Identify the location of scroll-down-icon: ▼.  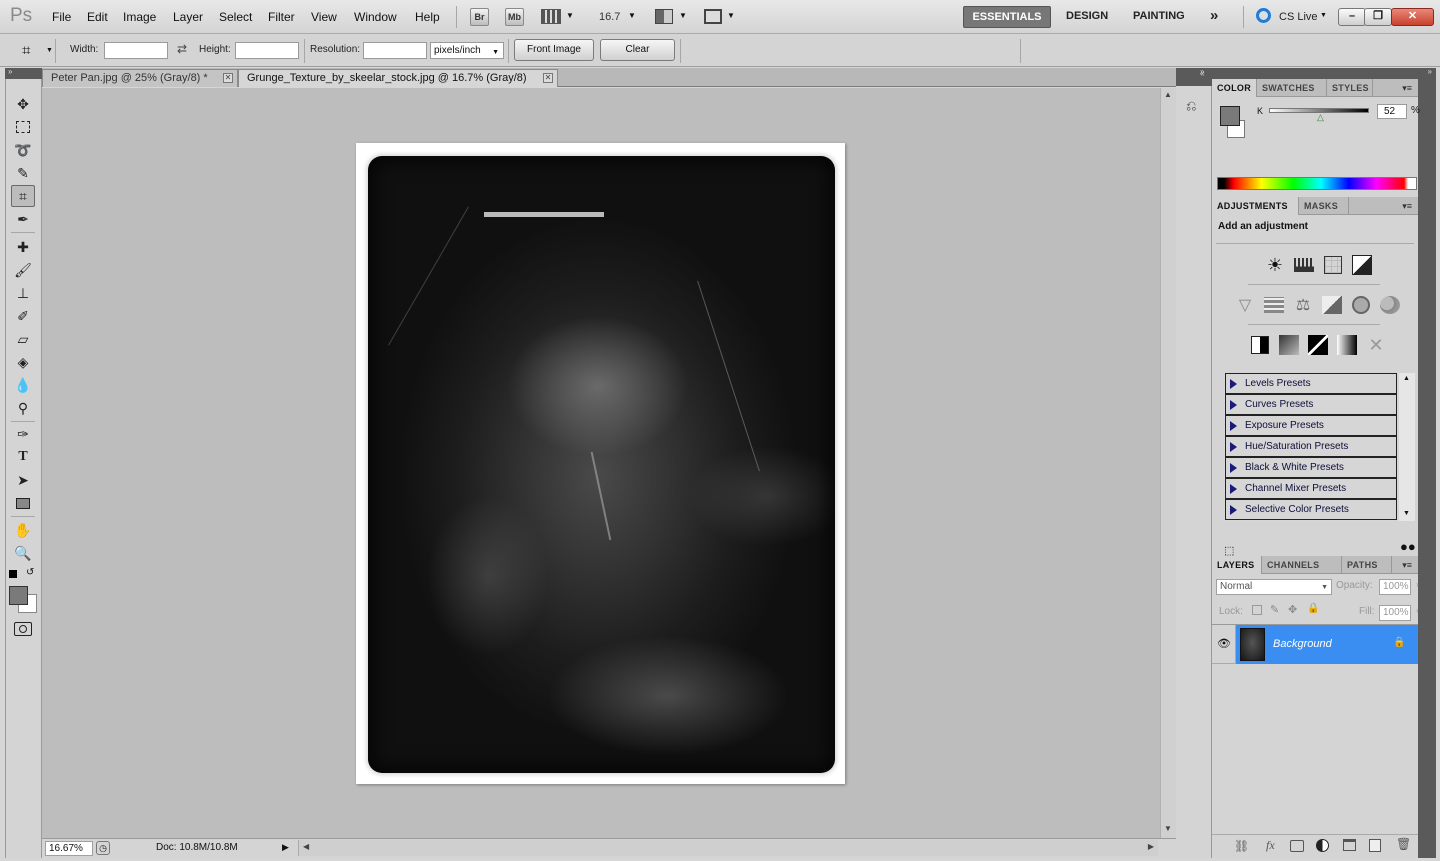
(1406, 513).